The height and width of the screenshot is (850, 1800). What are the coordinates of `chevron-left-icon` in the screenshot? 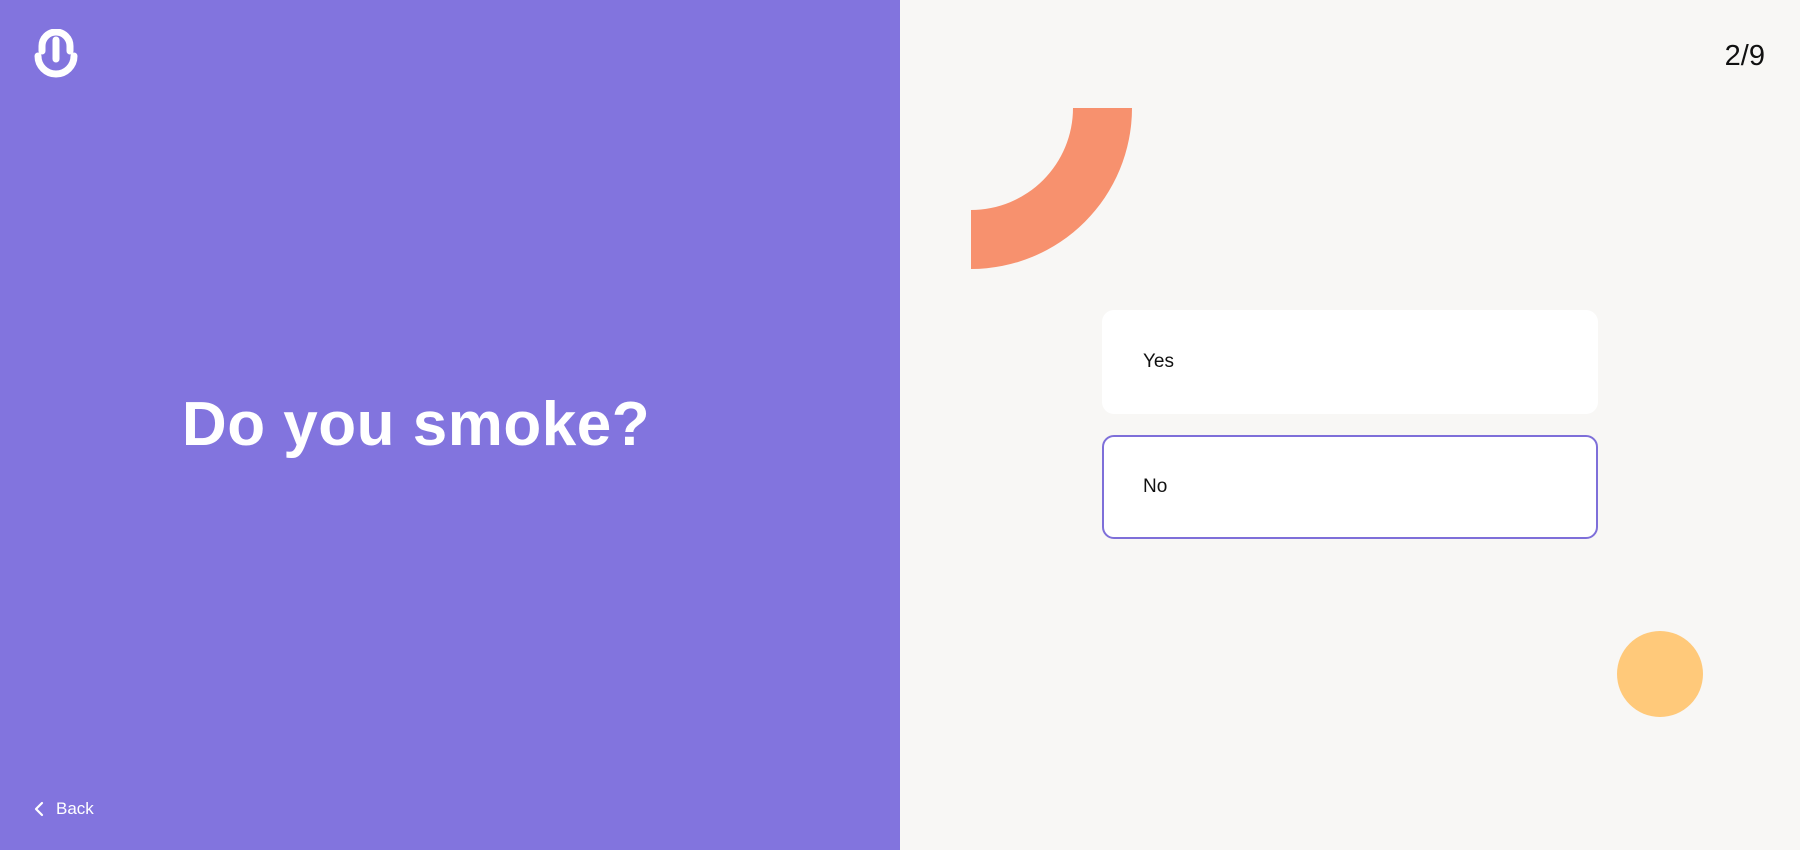 It's located at (39, 809).